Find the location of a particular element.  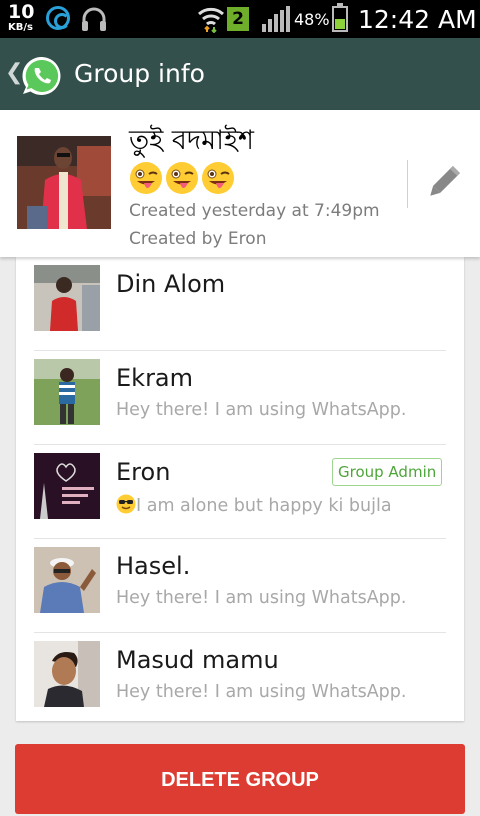

page-title: Group info is located at coordinates (139, 73).